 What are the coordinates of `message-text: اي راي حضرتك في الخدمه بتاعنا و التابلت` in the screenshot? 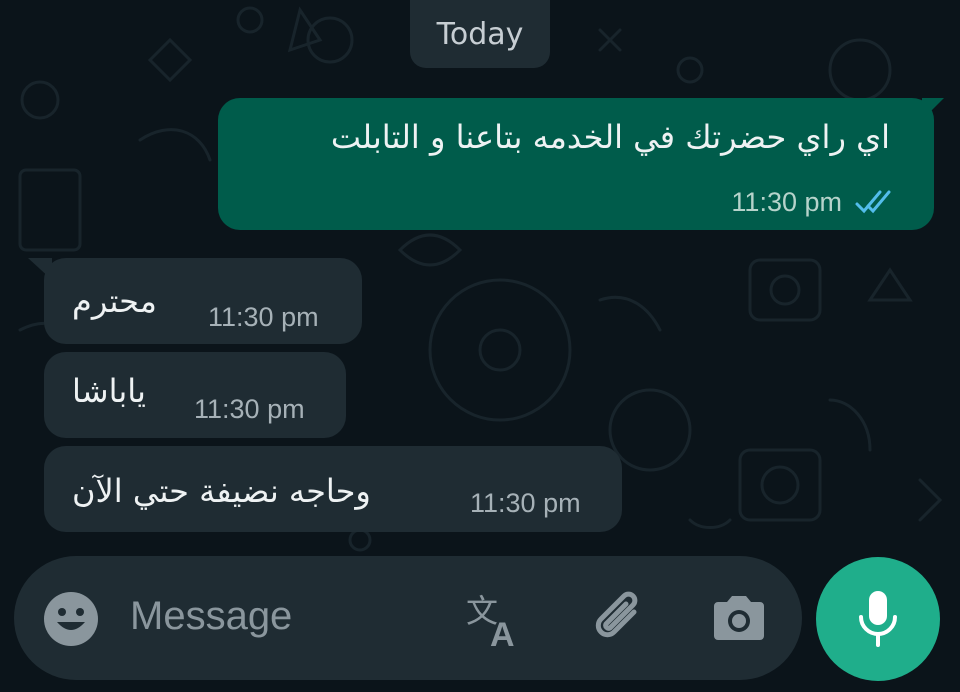 It's located at (610, 137).